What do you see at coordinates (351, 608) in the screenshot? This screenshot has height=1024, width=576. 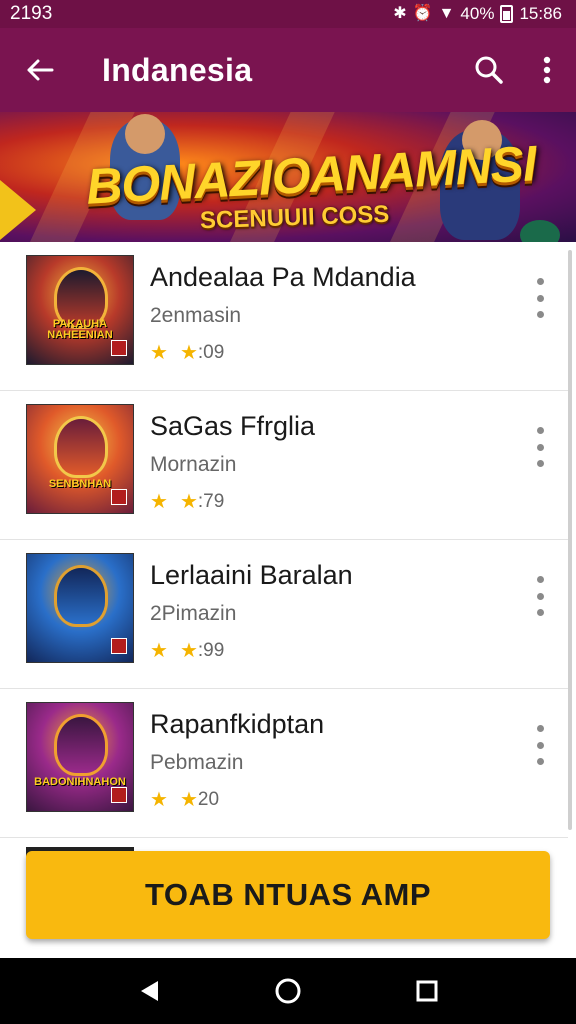 I see `app-info: Lerlaaini Baralan 2Pimazin ★ ★ :99` at bounding box center [351, 608].